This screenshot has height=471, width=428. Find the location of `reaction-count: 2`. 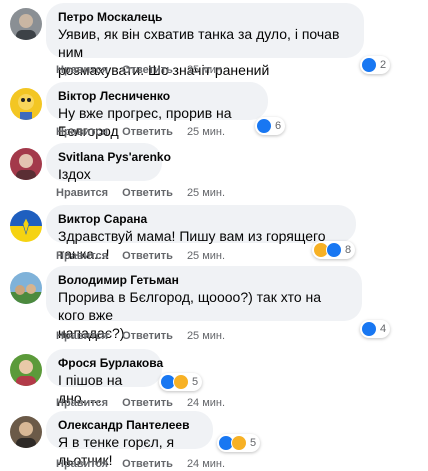

reaction-count: 2 is located at coordinates (383, 65).